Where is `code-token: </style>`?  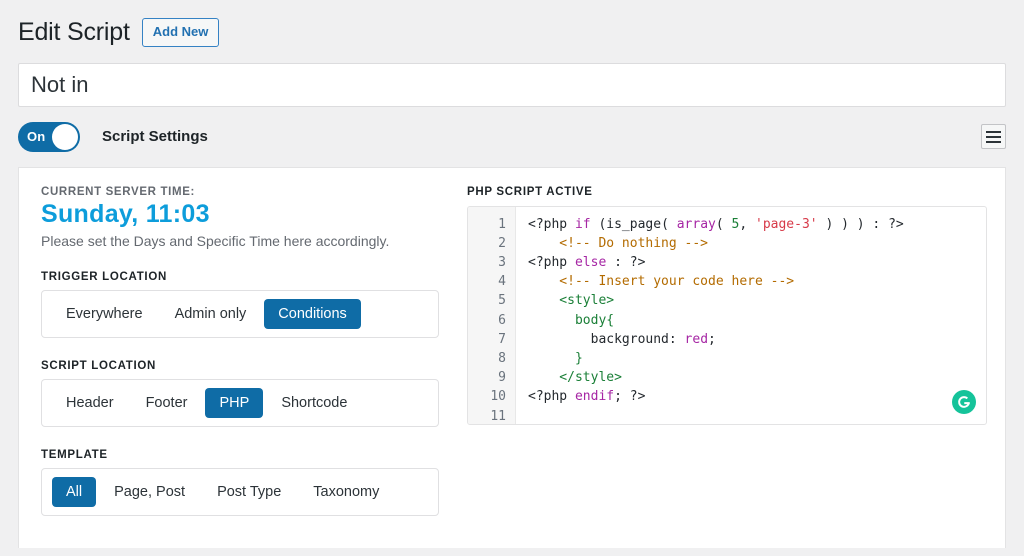 code-token: </style> is located at coordinates (575, 378).